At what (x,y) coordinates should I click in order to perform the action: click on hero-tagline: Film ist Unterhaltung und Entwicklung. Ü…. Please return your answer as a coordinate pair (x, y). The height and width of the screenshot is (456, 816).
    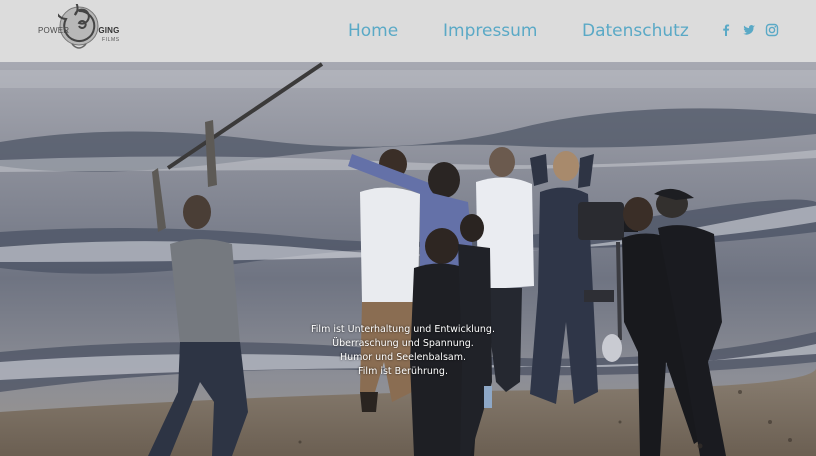
    Looking at the image, I should click on (408, 351).